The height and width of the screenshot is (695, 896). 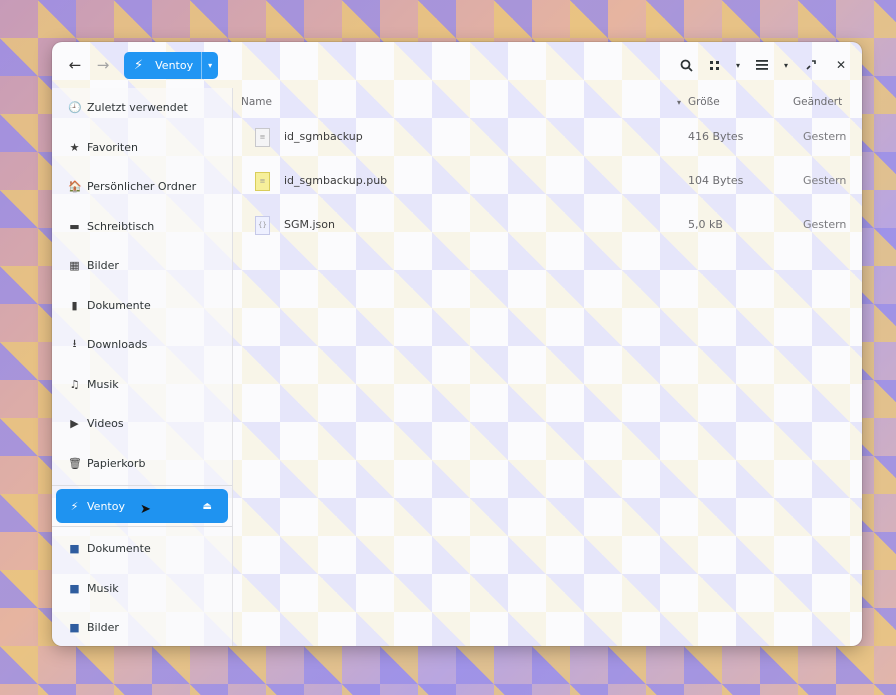 What do you see at coordinates (117, 345) in the screenshot?
I see `sidebar-item-label: Downloads` at bounding box center [117, 345].